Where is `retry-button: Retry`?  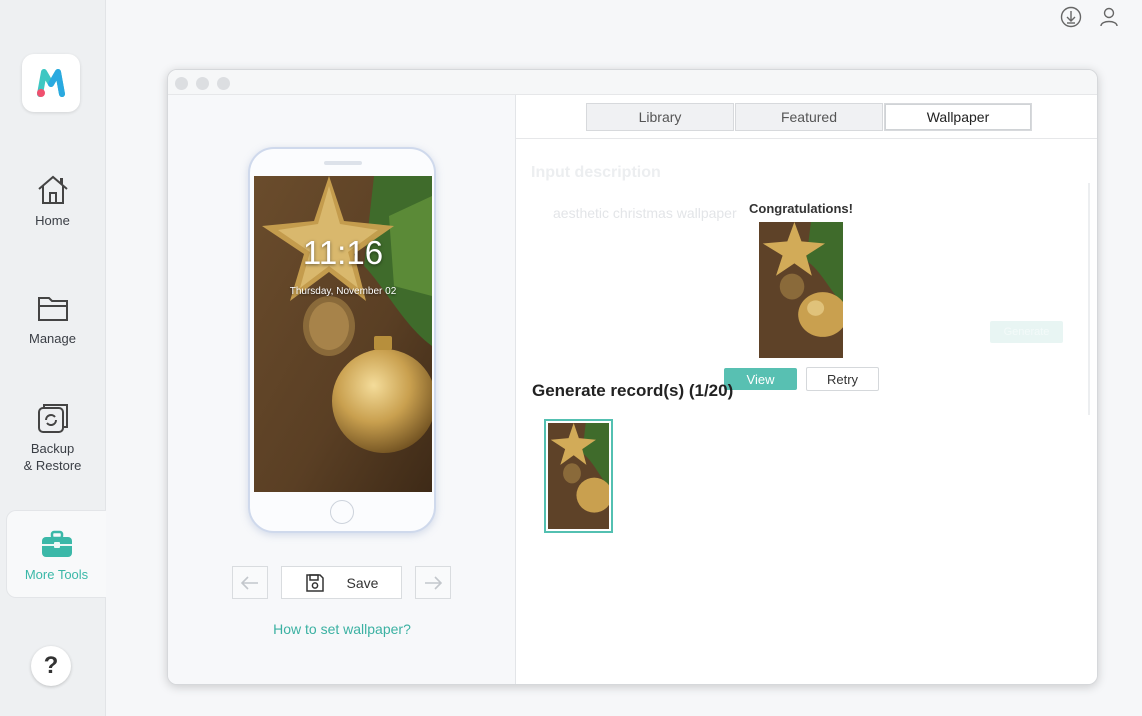 retry-button: Retry is located at coordinates (842, 379).